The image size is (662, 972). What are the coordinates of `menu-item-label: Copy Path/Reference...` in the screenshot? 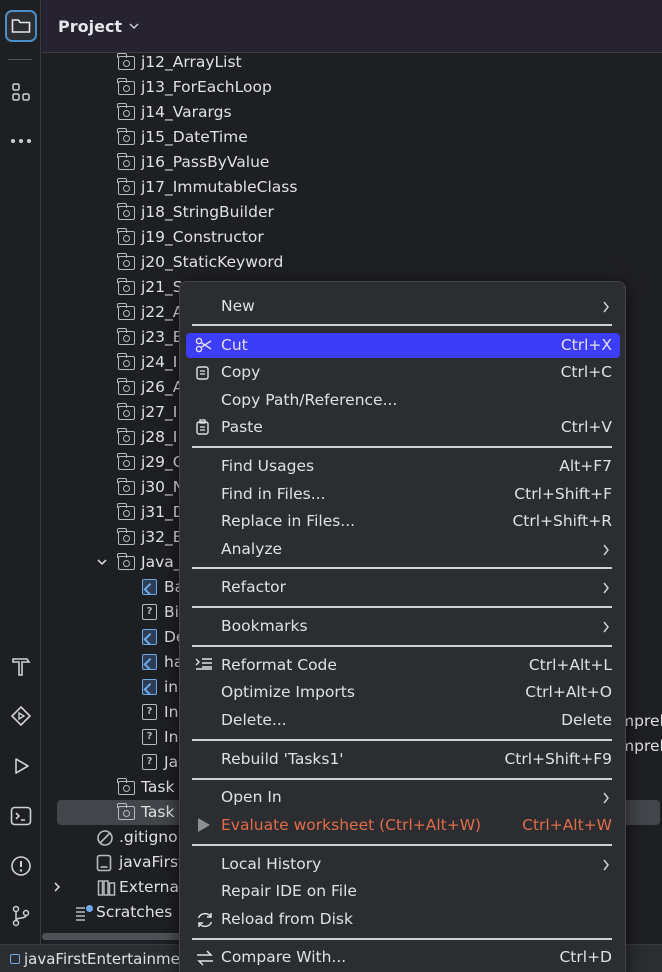 It's located at (309, 399).